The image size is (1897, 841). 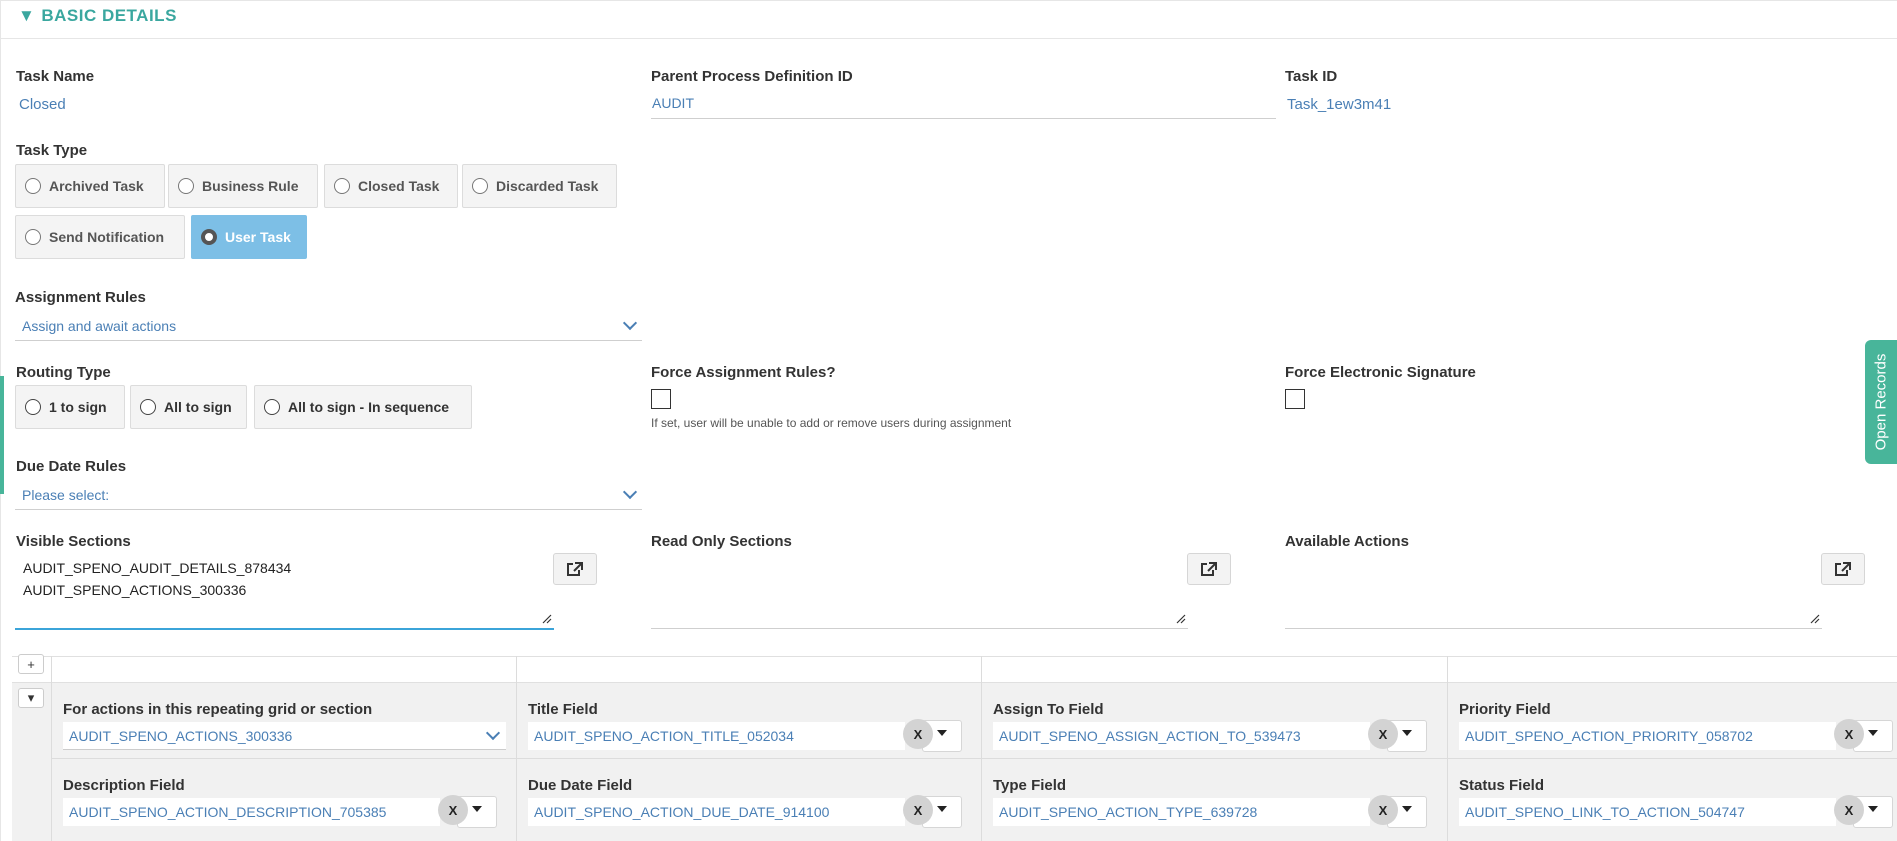 What do you see at coordinates (1647, 812) in the screenshot?
I see `status-field-input: AUDIT_SPENO_LINK_TO_ACTION_504747` at bounding box center [1647, 812].